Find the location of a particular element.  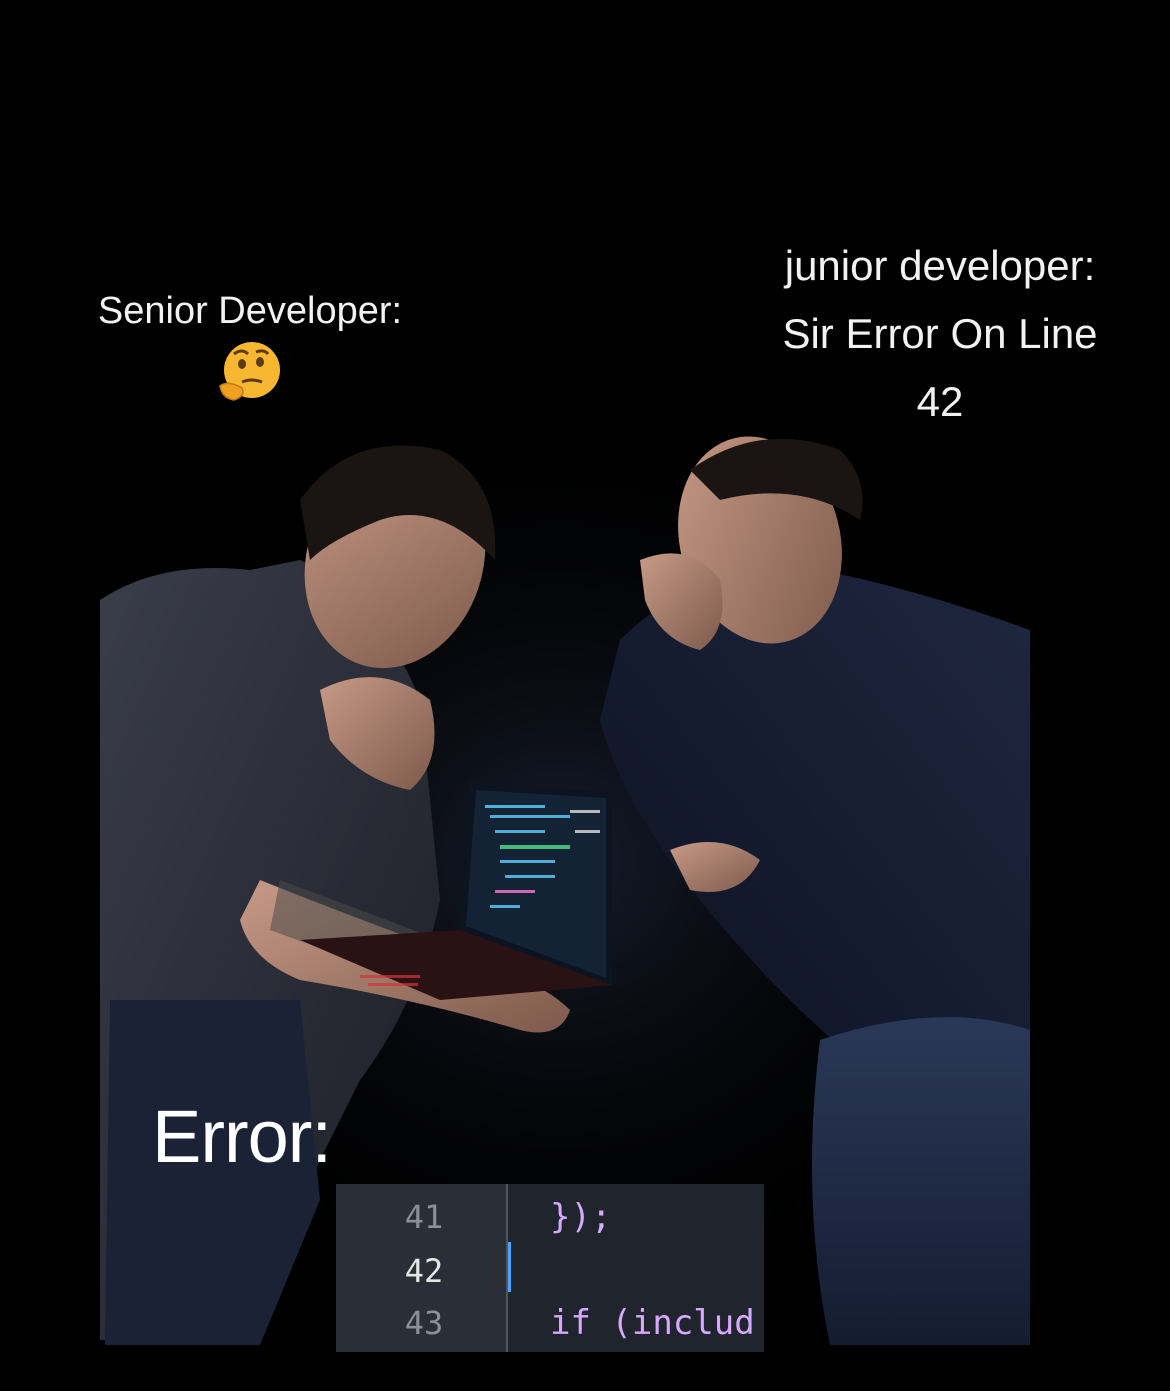

code-line: 43 if (includ is located at coordinates (550, 1323).